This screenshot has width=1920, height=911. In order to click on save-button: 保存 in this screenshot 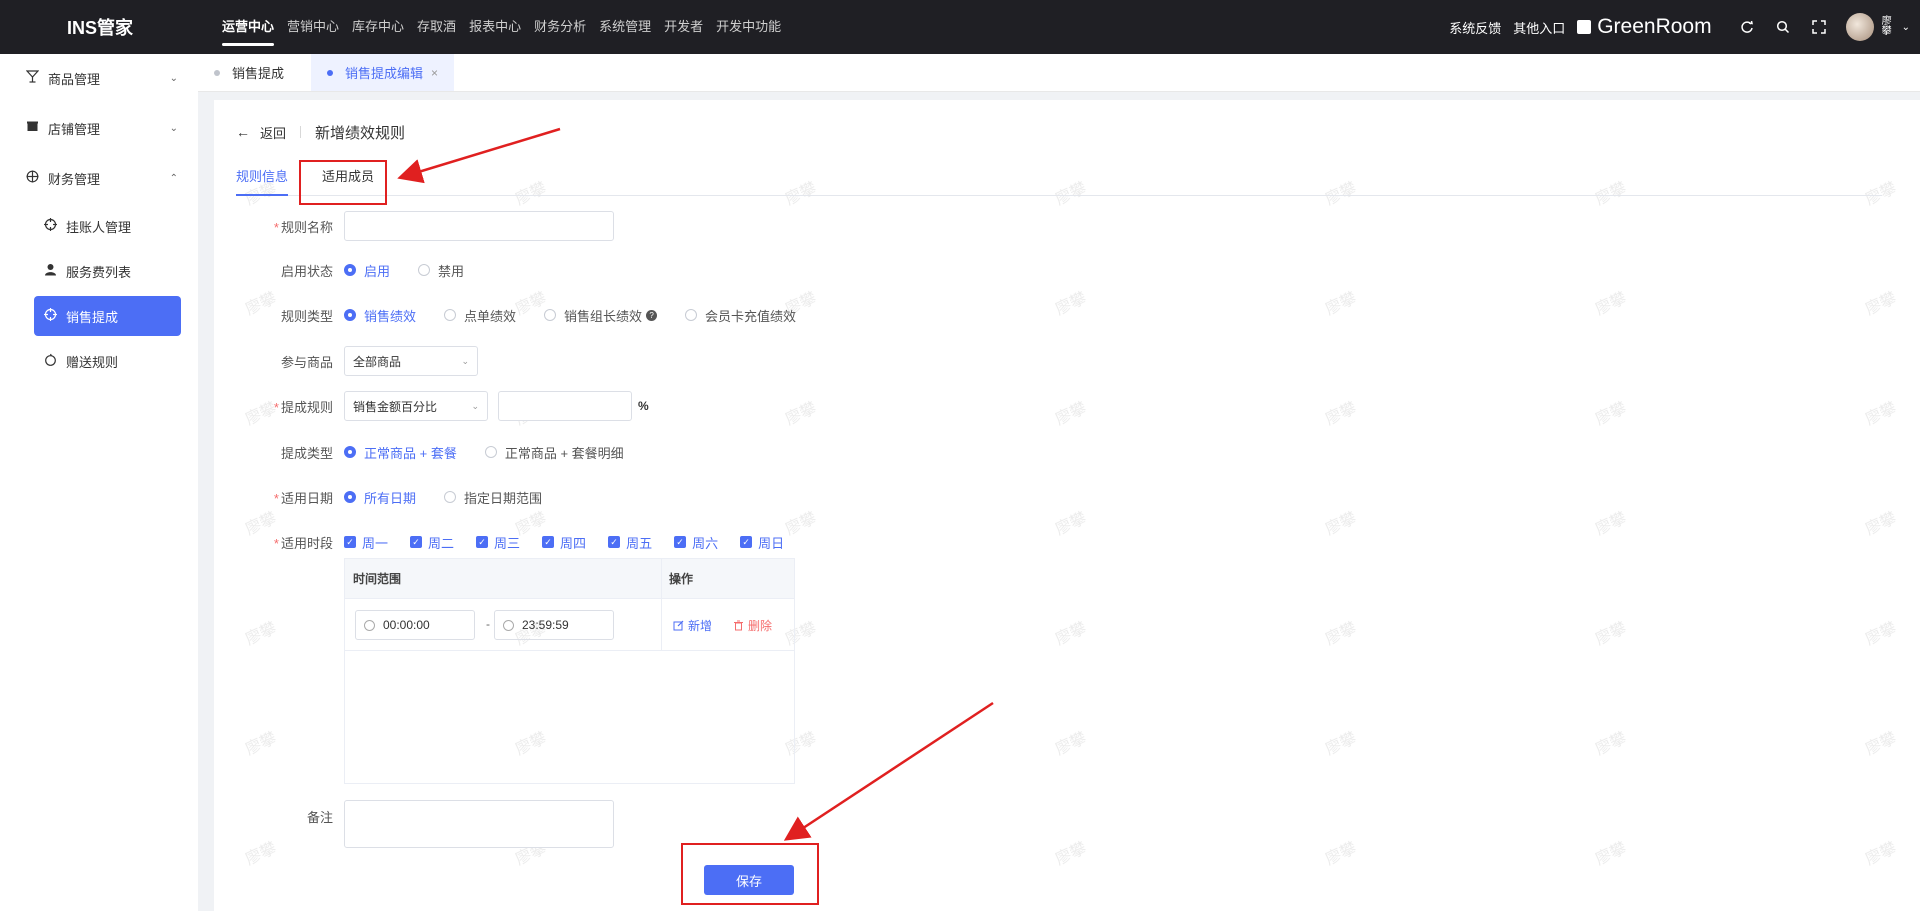, I will do `click(749, 880)`.